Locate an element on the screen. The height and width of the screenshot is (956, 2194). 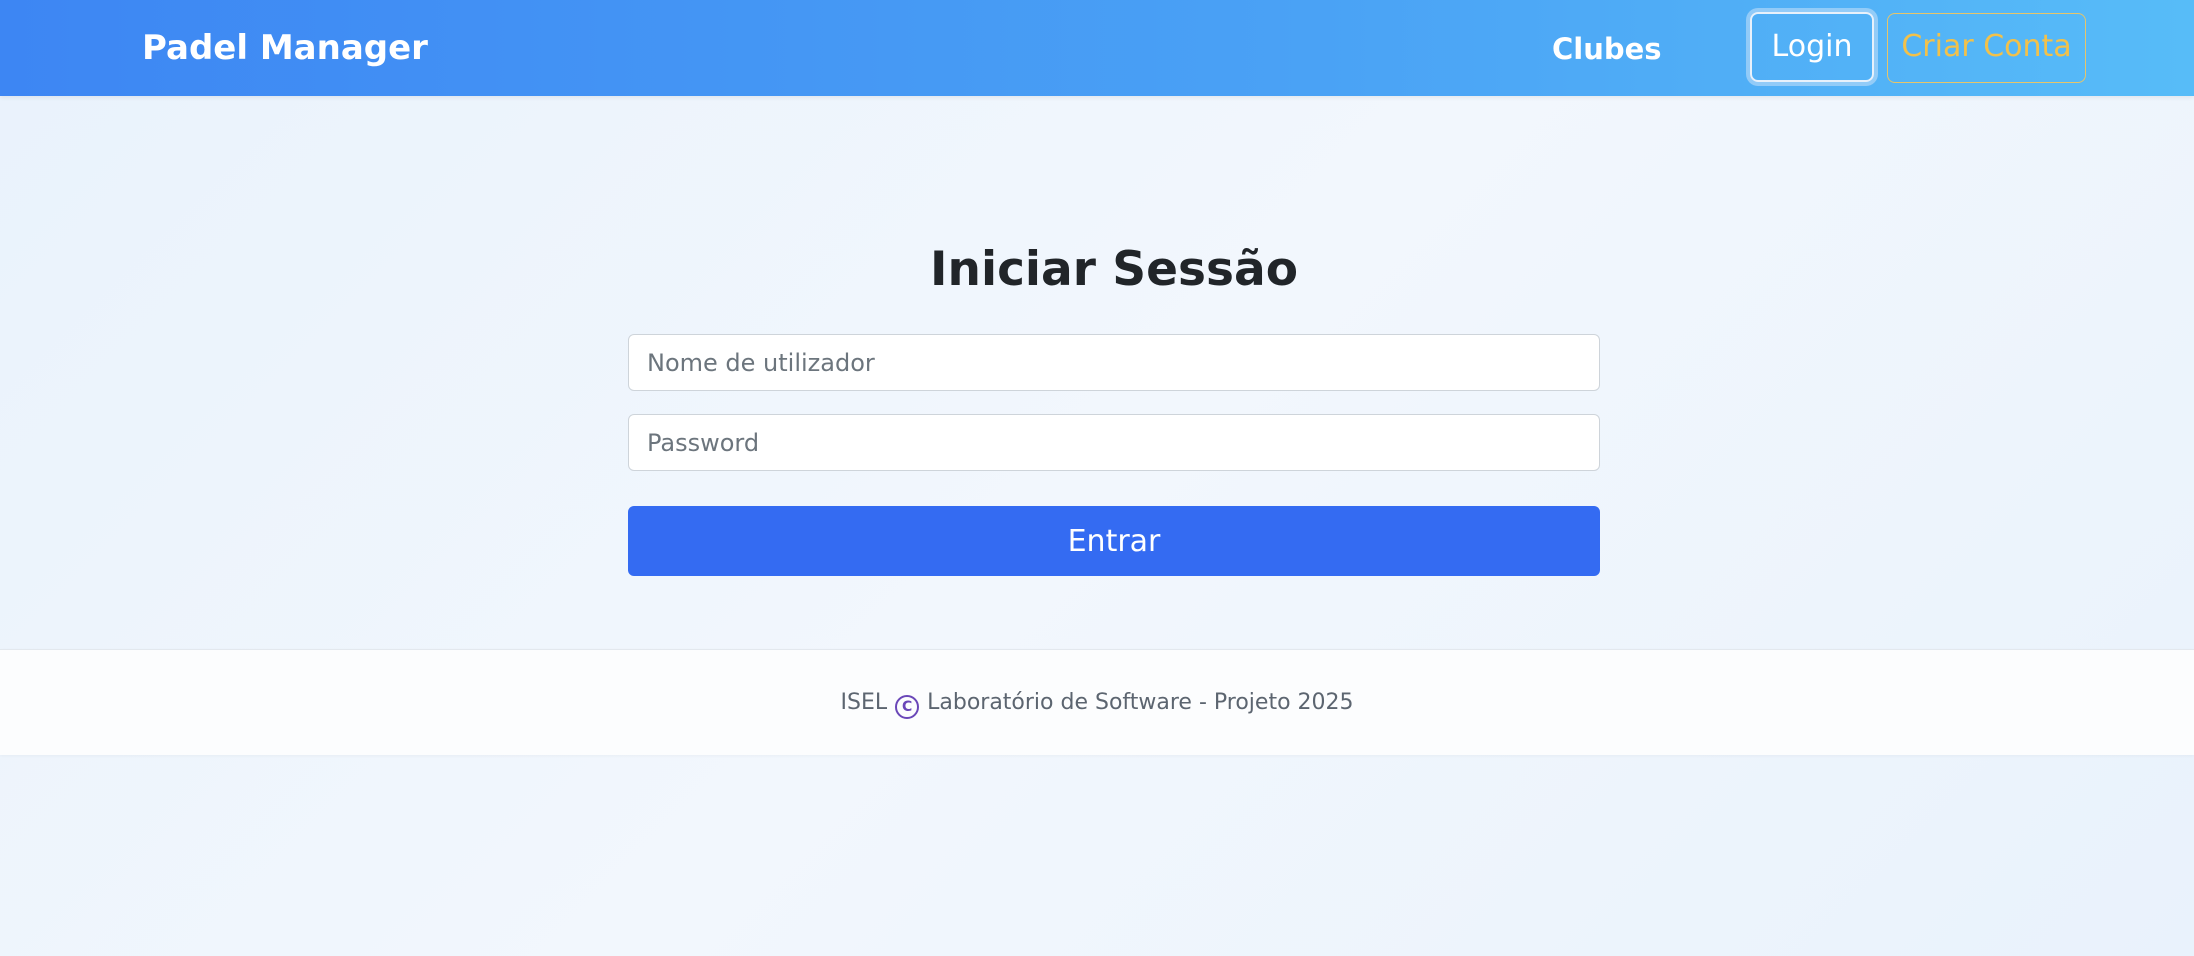
brand-logo: Padel Manager is located at coordinates (285, 48).